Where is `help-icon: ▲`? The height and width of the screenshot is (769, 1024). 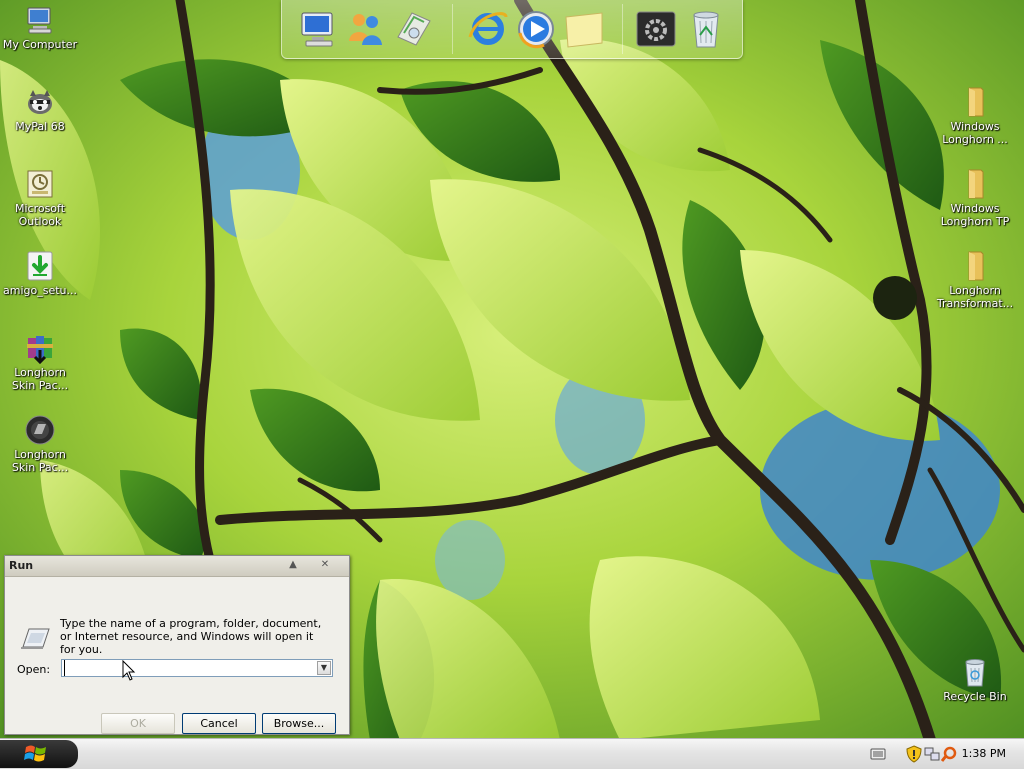
help-icon: ▲ is located at coordinates (293, 565).